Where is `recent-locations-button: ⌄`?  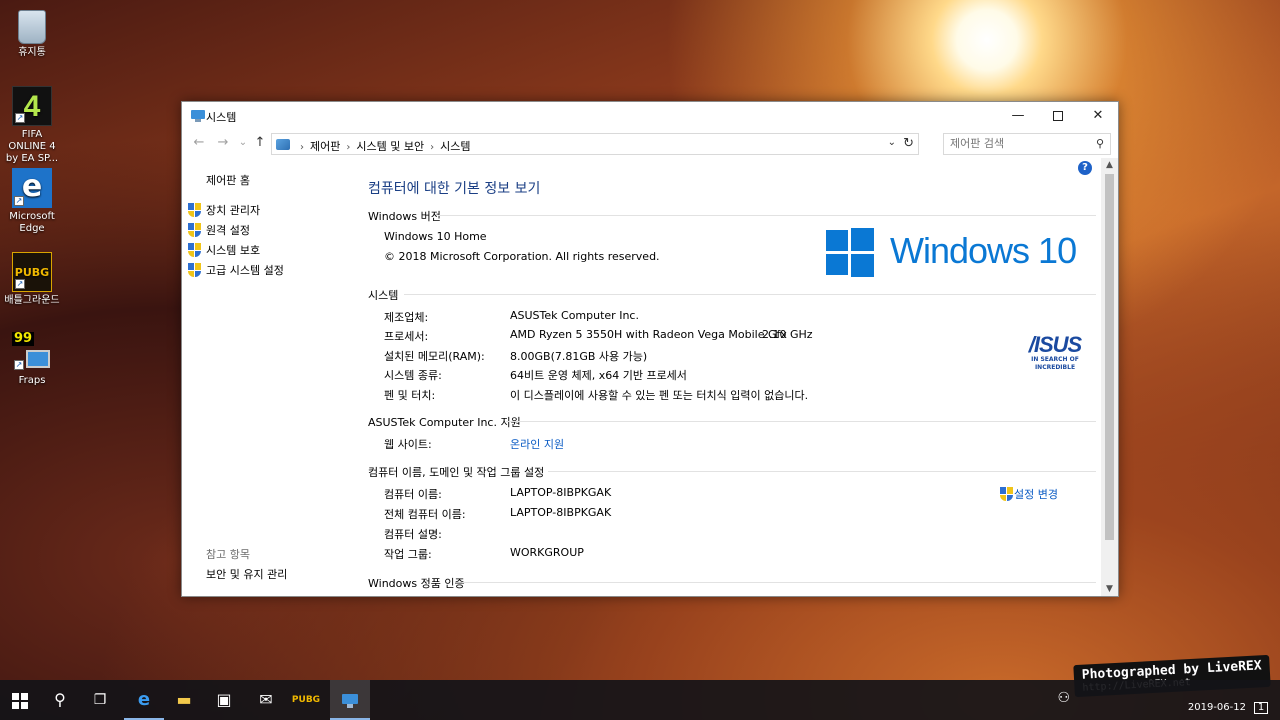 recent-locations-button: ⌄ is located at coordinates (243, 142).